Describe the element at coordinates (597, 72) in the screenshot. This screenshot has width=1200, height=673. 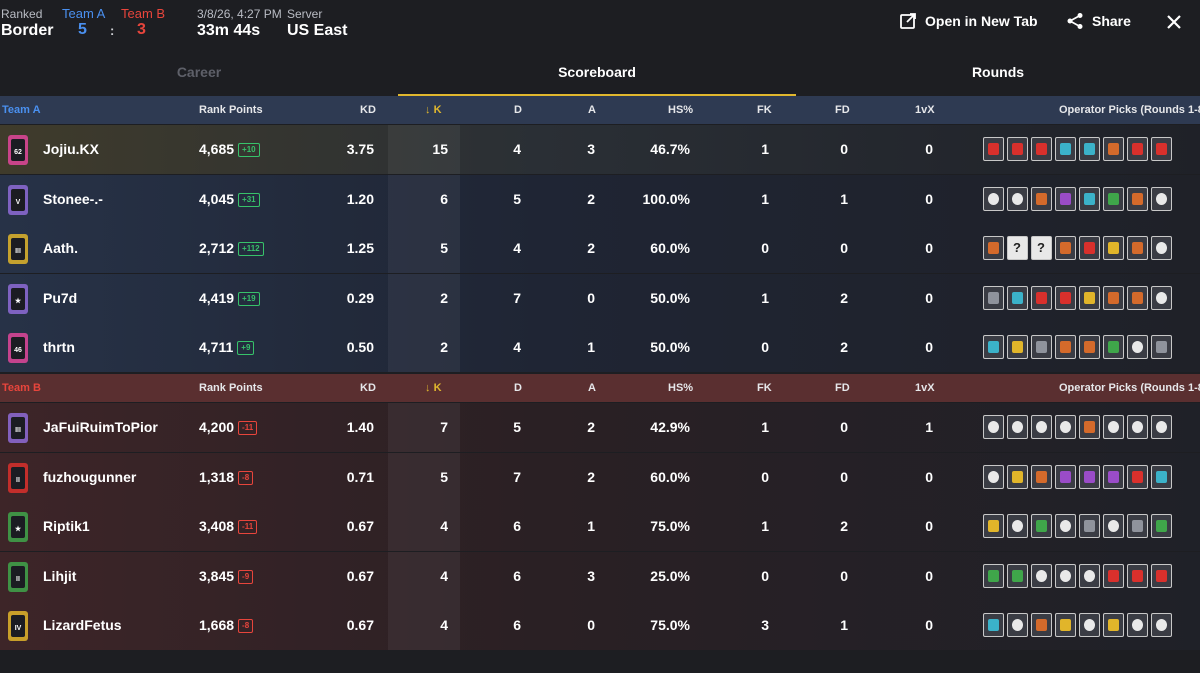
I see `tab-scoreboard: Scoreboard` at that location.